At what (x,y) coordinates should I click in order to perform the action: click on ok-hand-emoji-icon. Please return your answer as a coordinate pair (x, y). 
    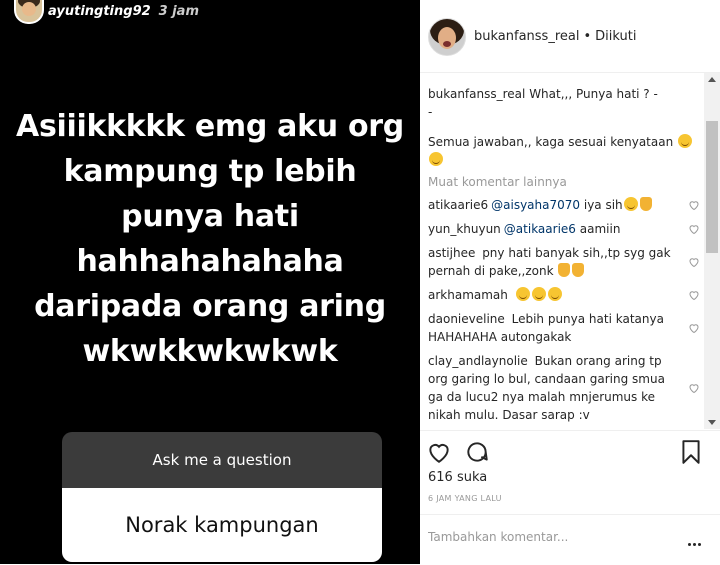
    Looking at the image, I should click on (645, 204).